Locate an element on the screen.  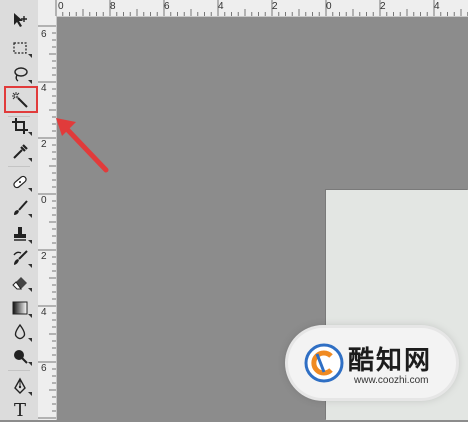
eyedropper-icon is located at coordinates (20, 151).